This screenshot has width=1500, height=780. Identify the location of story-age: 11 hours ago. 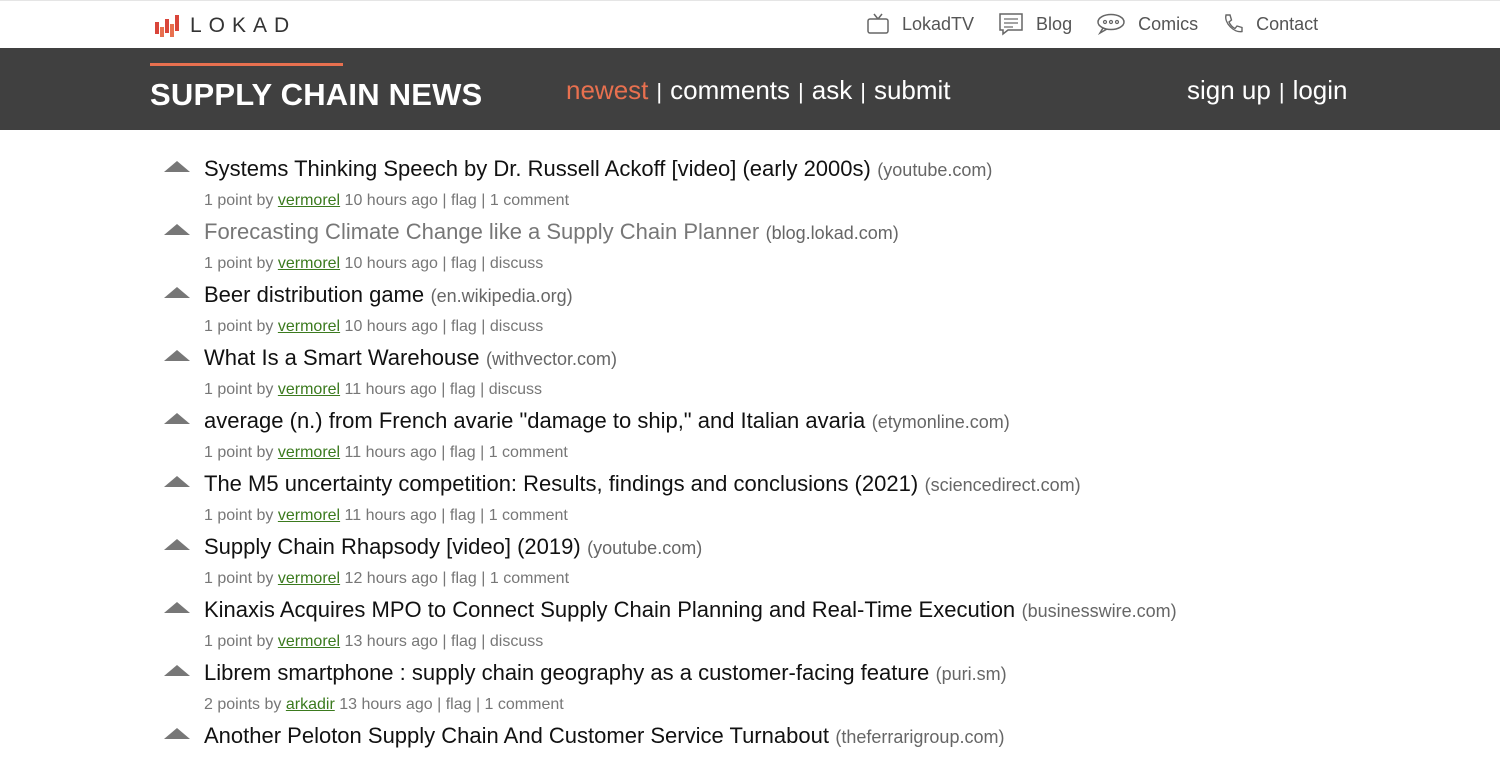
(390, 452).